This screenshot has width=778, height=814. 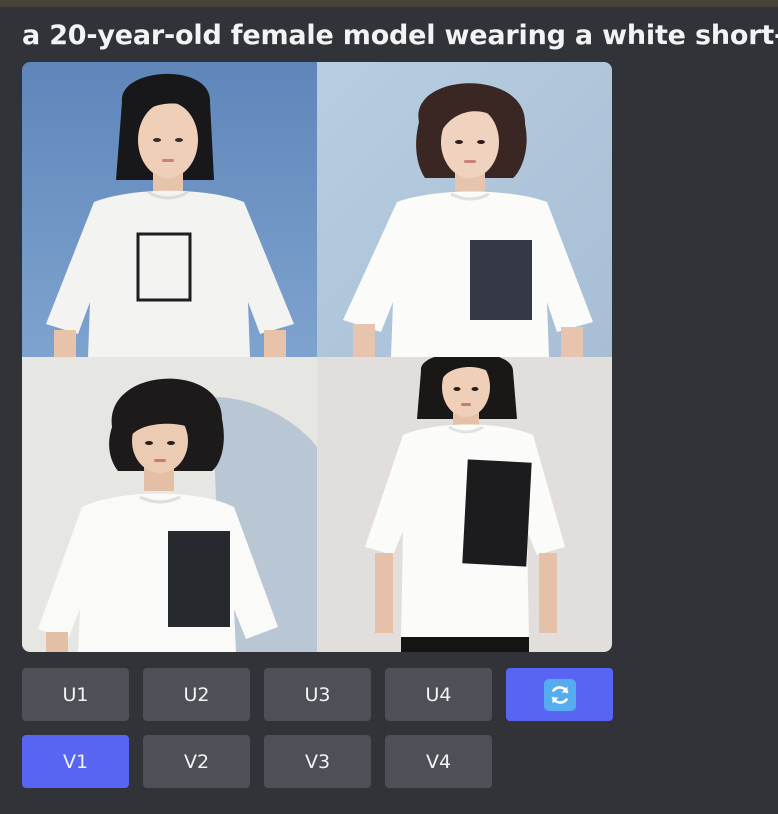 I want to click on variation-button-row: V1 V2 V3 V4, so click(x=257, y=761).